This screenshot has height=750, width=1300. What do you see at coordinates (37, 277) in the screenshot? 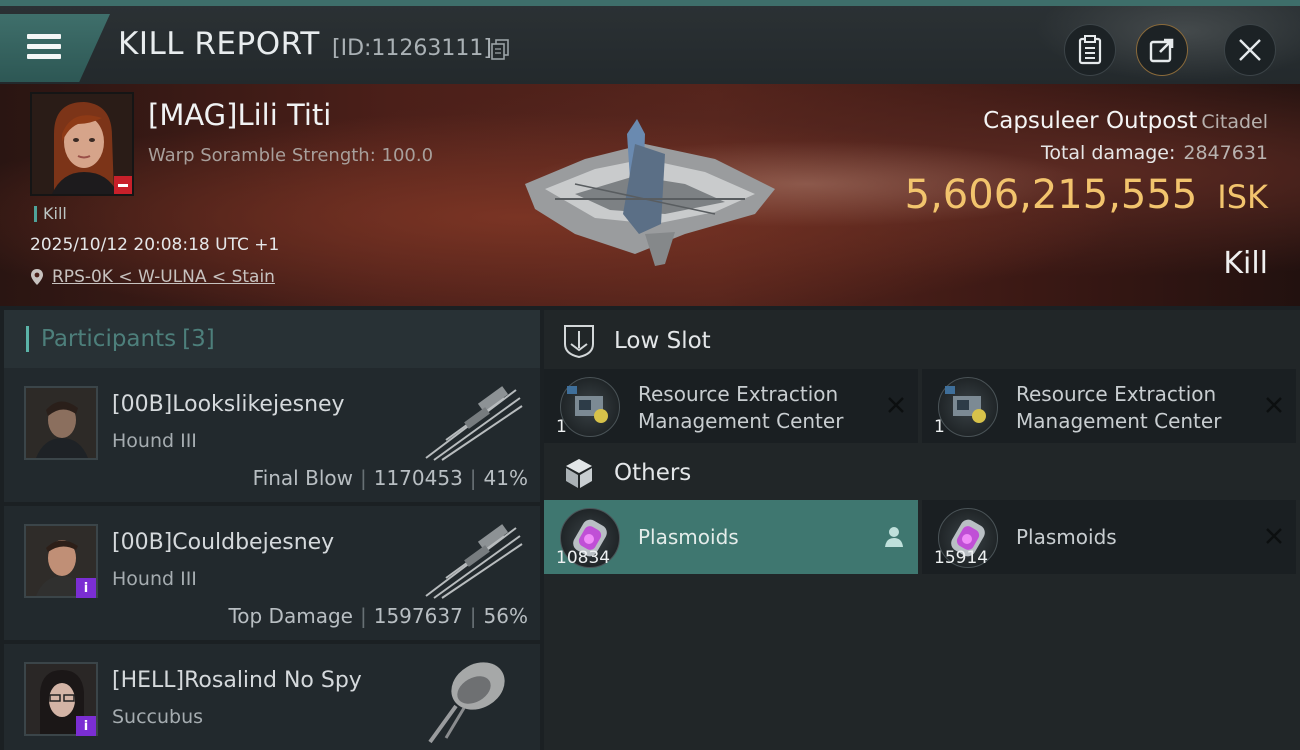
I see `location-pin-icon` at bounding box center [37, 277].